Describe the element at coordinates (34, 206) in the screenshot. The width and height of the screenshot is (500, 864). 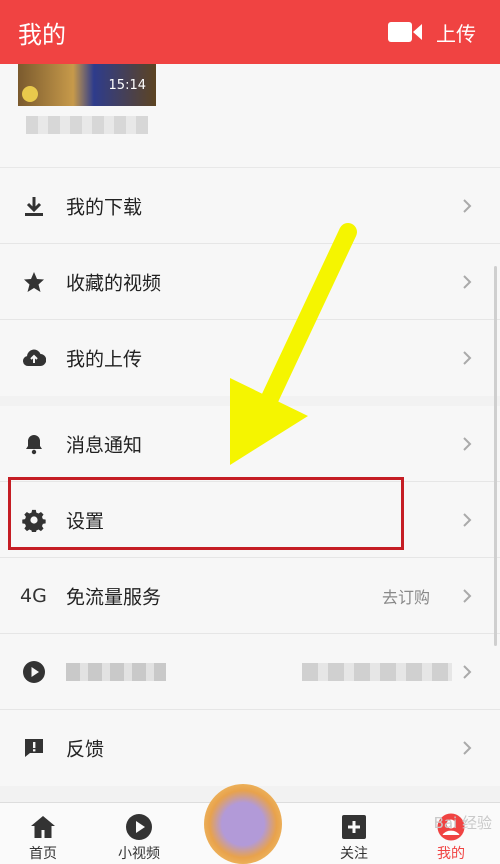
I see `download-icon` at that location.